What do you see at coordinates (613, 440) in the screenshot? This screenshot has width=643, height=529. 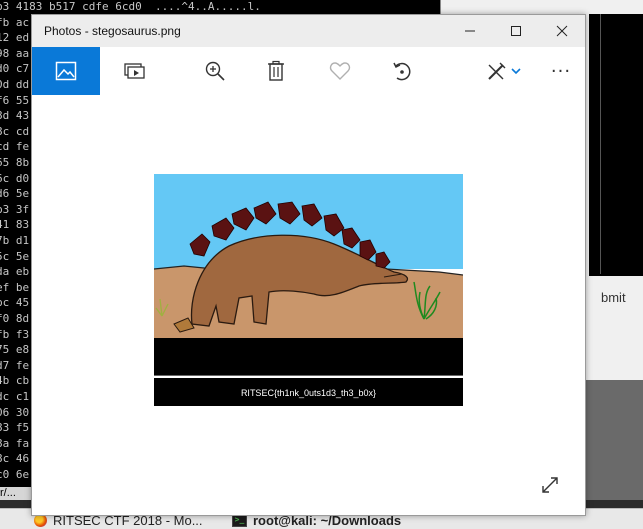 I see `desktop-background` at bounding box center [613, 440].